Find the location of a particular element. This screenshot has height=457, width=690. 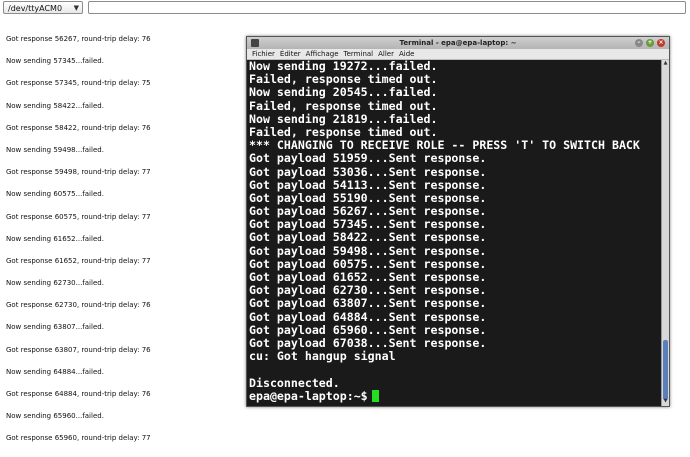

log-line: Got response 62730, round-trip delay: 76 is located at coordinates (78, 305).